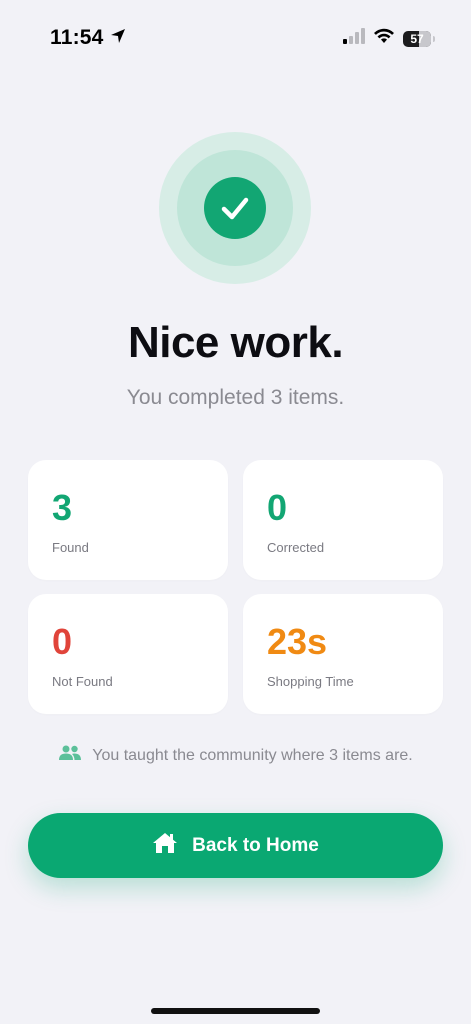  Describe the element at coordinates (235, 35) in the screenshot. I see `status-bar: 11:54 57` at that location.